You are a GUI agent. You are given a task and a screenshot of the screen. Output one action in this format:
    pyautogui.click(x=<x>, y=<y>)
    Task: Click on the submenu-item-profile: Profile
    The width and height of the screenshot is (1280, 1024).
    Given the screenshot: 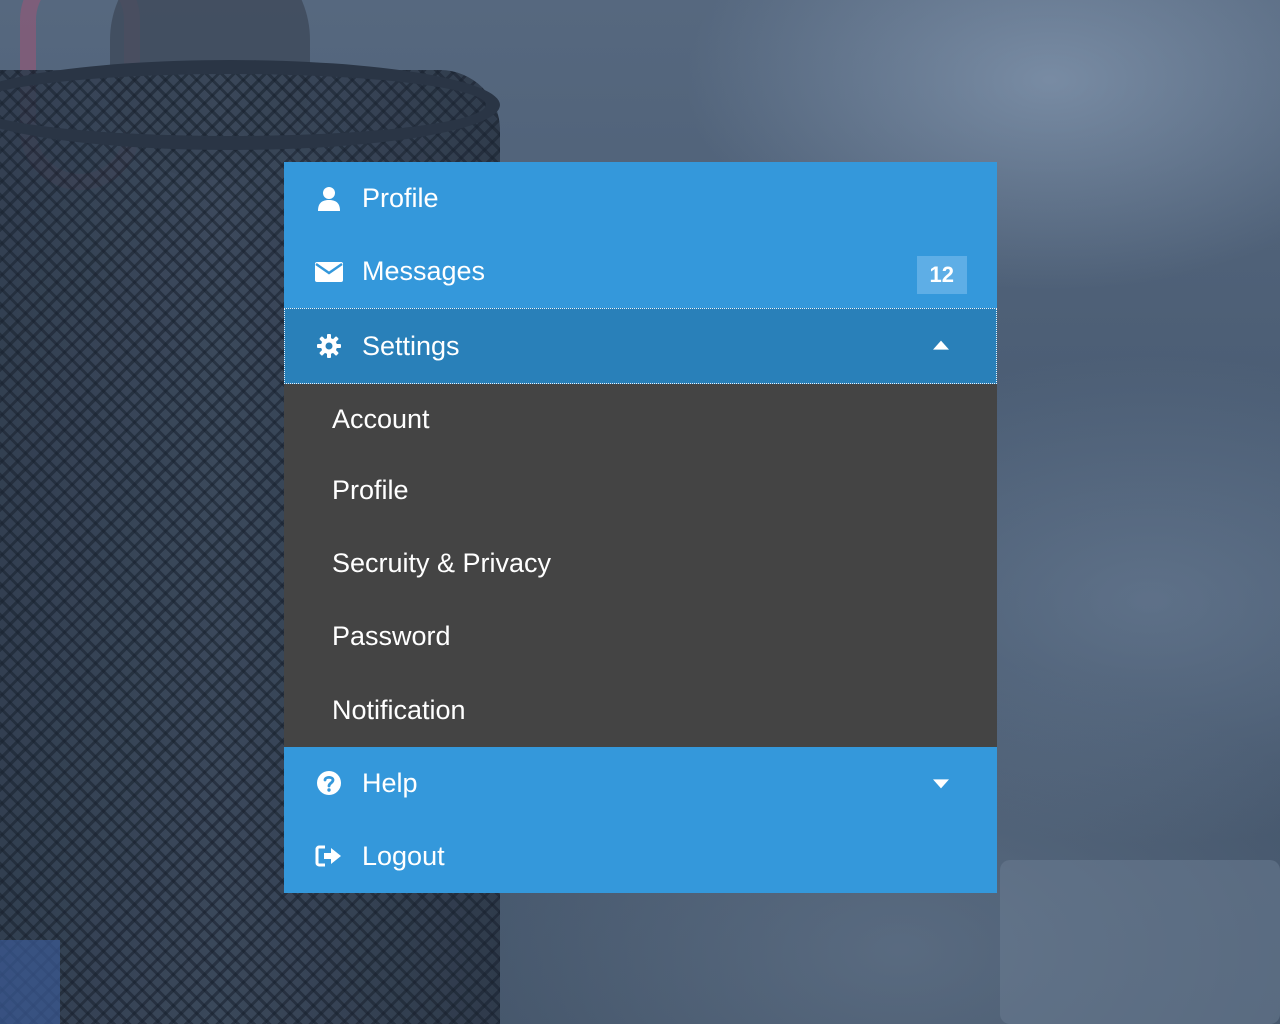 What is the action you would take?
    pyautogui.click(x=640, y=490)
    